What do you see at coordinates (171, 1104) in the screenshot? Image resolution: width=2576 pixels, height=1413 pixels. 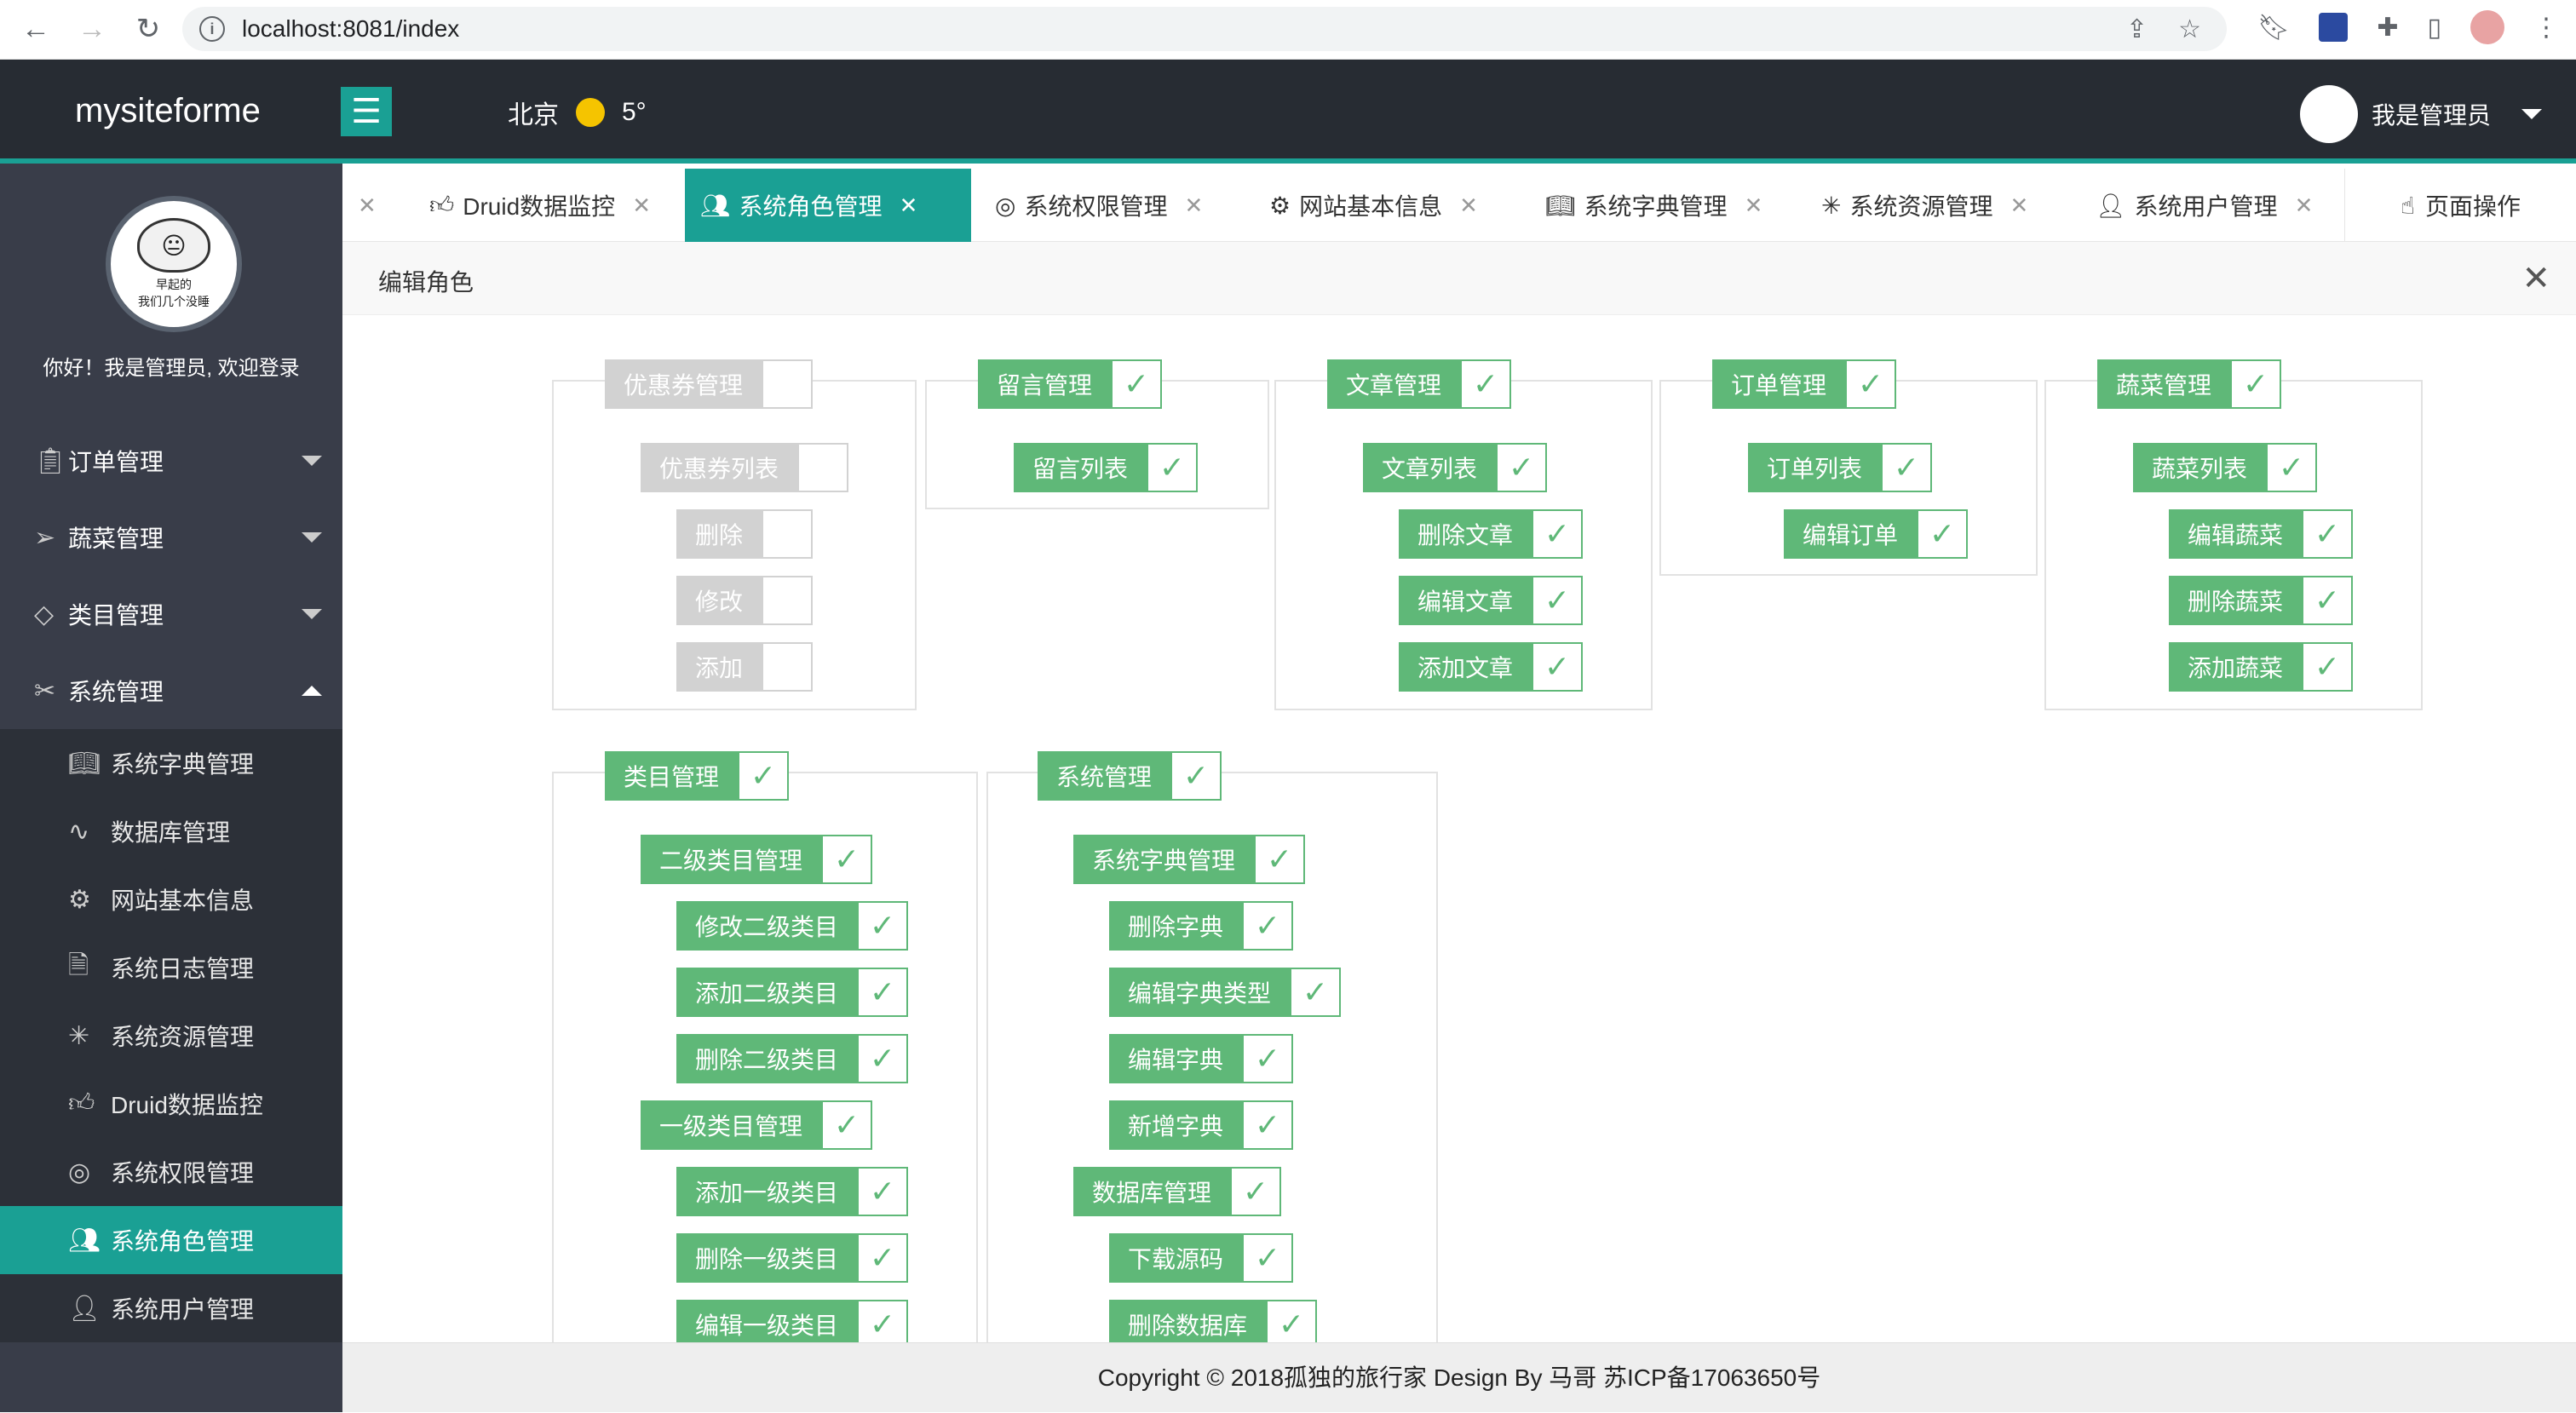 I see `sidebar-item-druid: 👍︎ Druid数据监控` at bounding box center [171, 1104].